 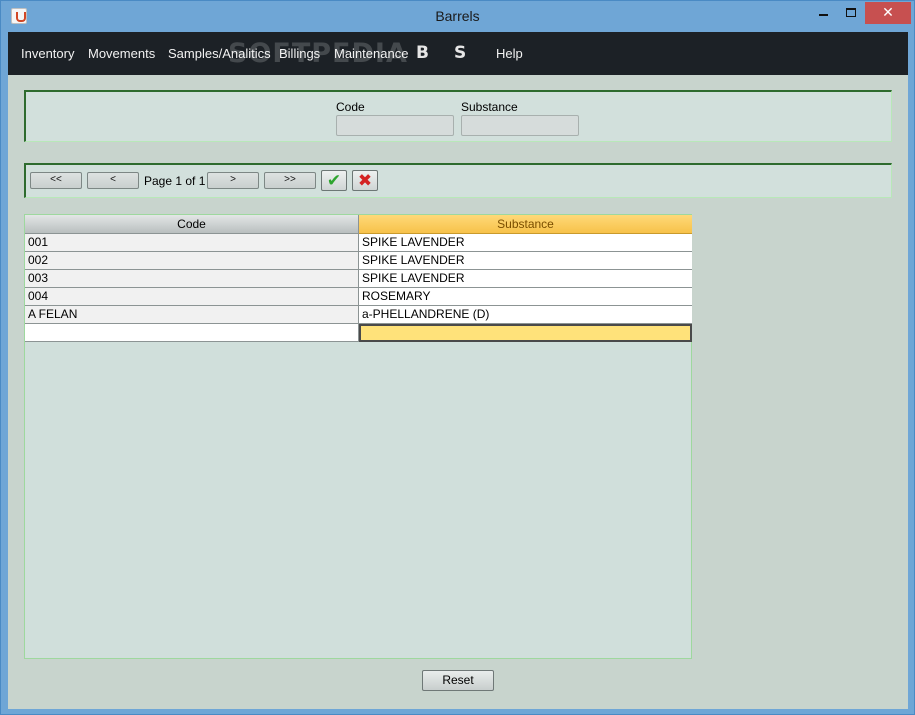 What do you see at coordinates (175, 181) in the screenshot?
I see `page-indicator: Page 1 of 1` at bounding box center [175, 181].